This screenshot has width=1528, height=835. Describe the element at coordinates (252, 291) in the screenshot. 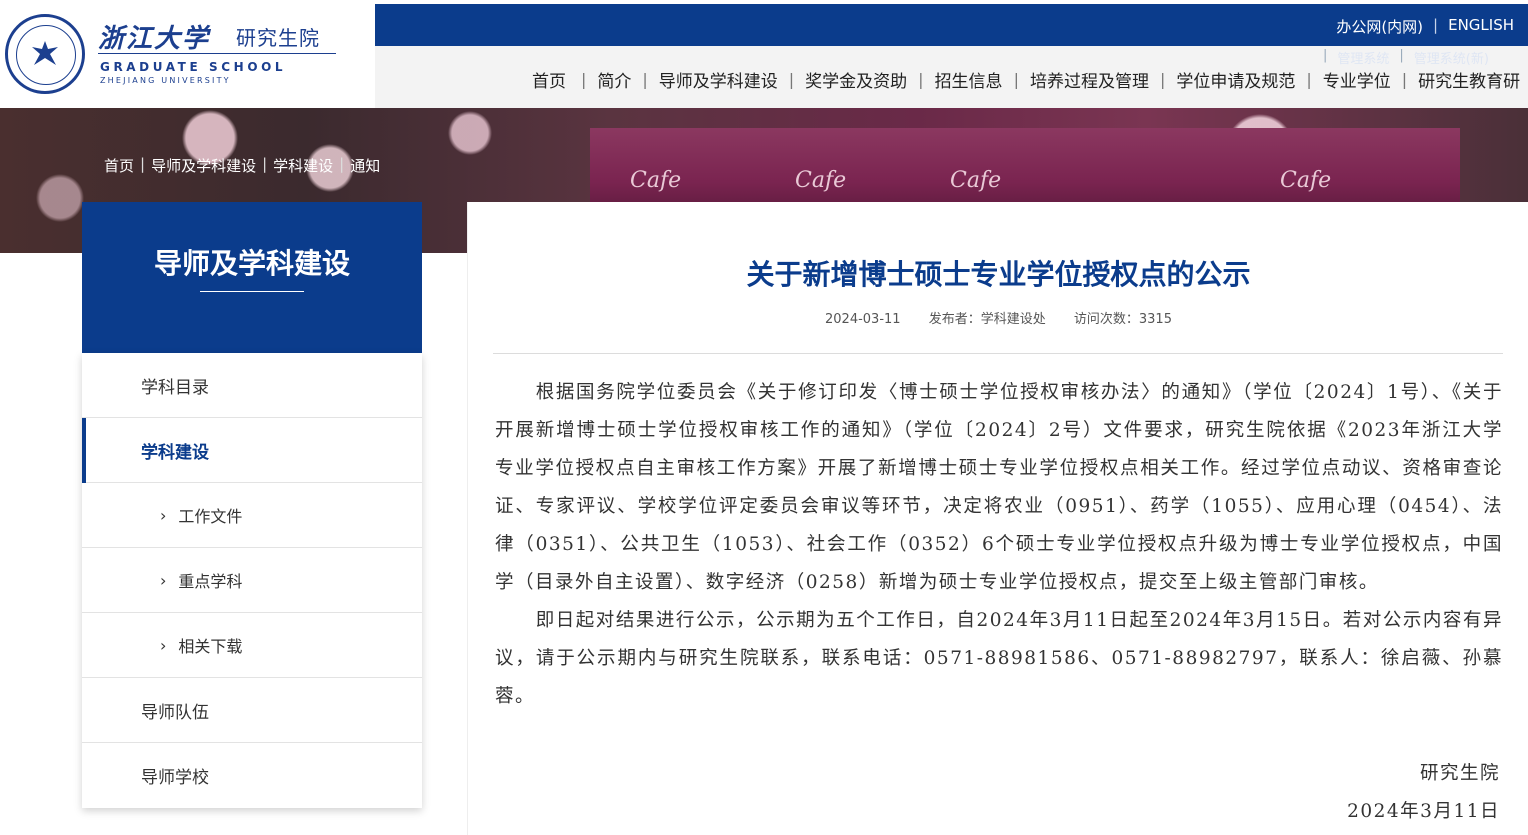

I see `sidebar-title-underline` at that location.